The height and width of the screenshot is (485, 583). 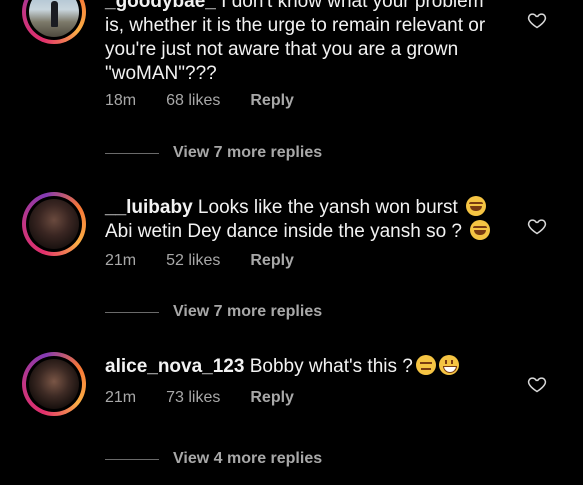 I want to click on comment-likes: 52 likes, so click(x=193, y=261).